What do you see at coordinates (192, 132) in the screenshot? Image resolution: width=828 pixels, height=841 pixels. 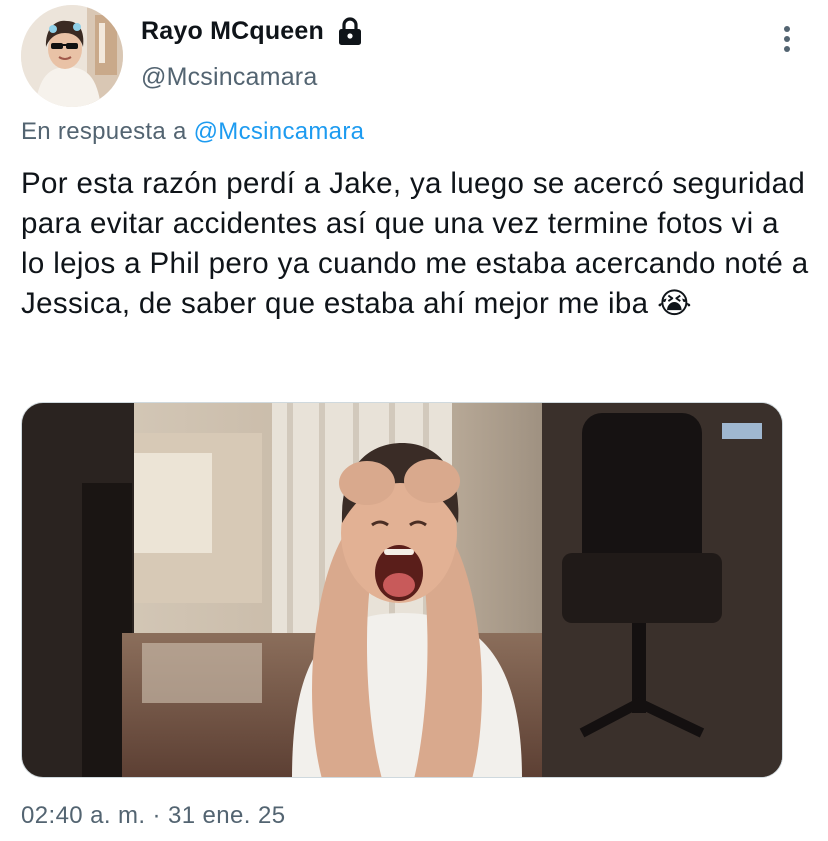 I see `reply-context: En respuesta a @Mcsincamara` at bounding box center [192, 132].